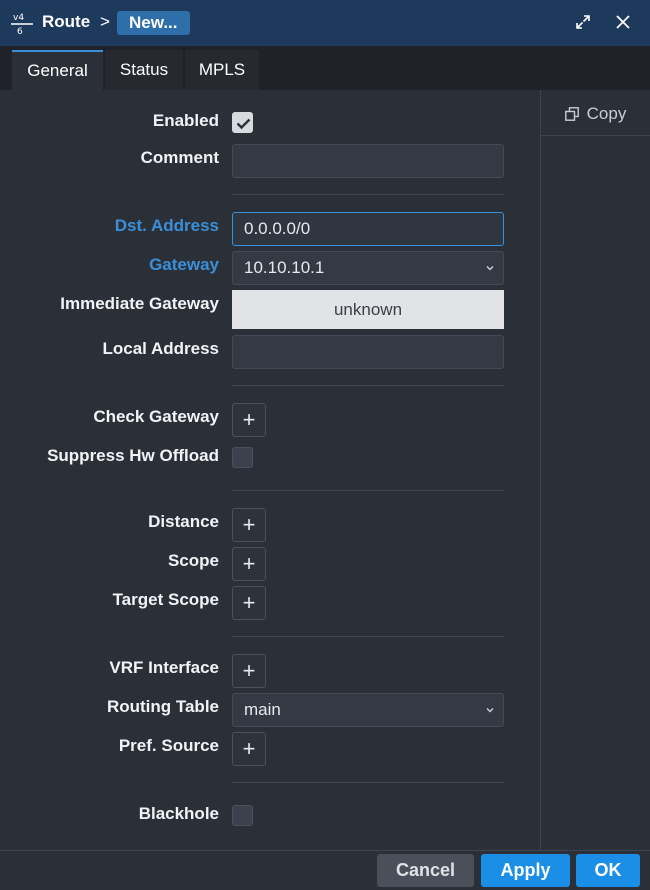  I want to click on scope-label: Scope, so click(193, 560).